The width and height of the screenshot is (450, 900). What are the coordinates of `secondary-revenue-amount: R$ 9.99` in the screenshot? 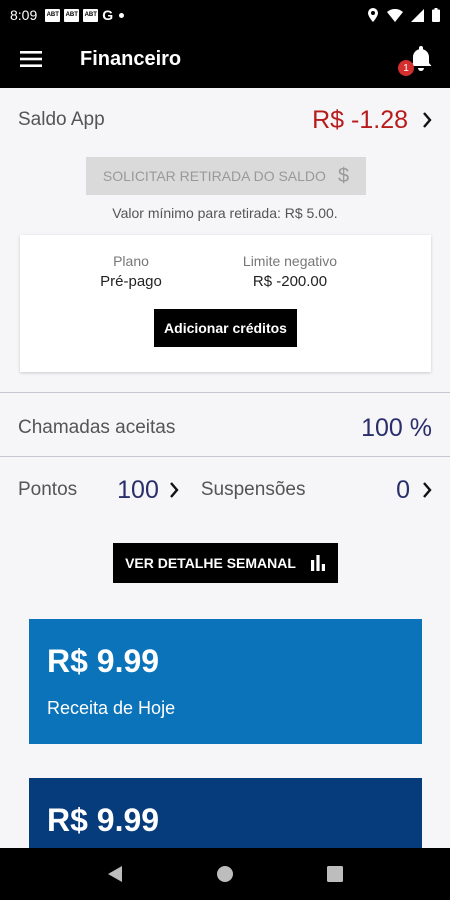 It's located at (103, 820).